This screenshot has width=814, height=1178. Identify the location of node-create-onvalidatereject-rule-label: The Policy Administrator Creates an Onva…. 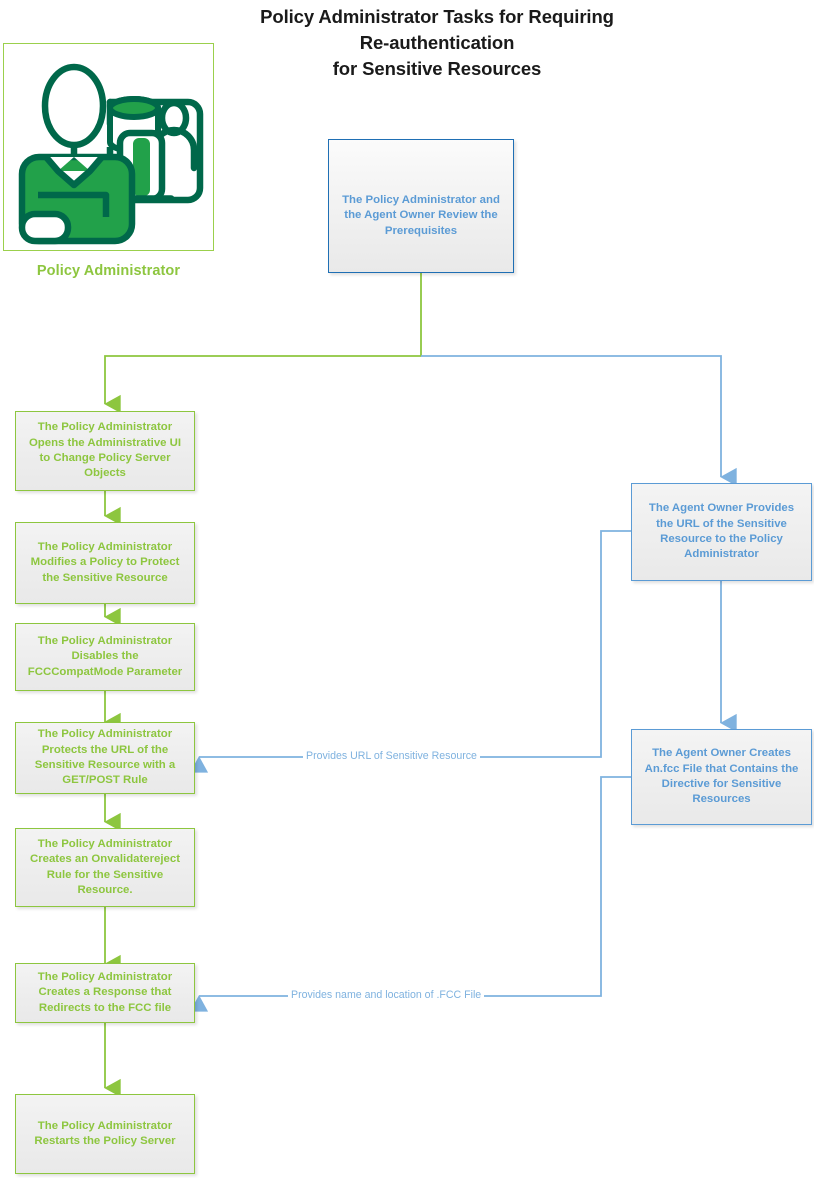
(105, 866).